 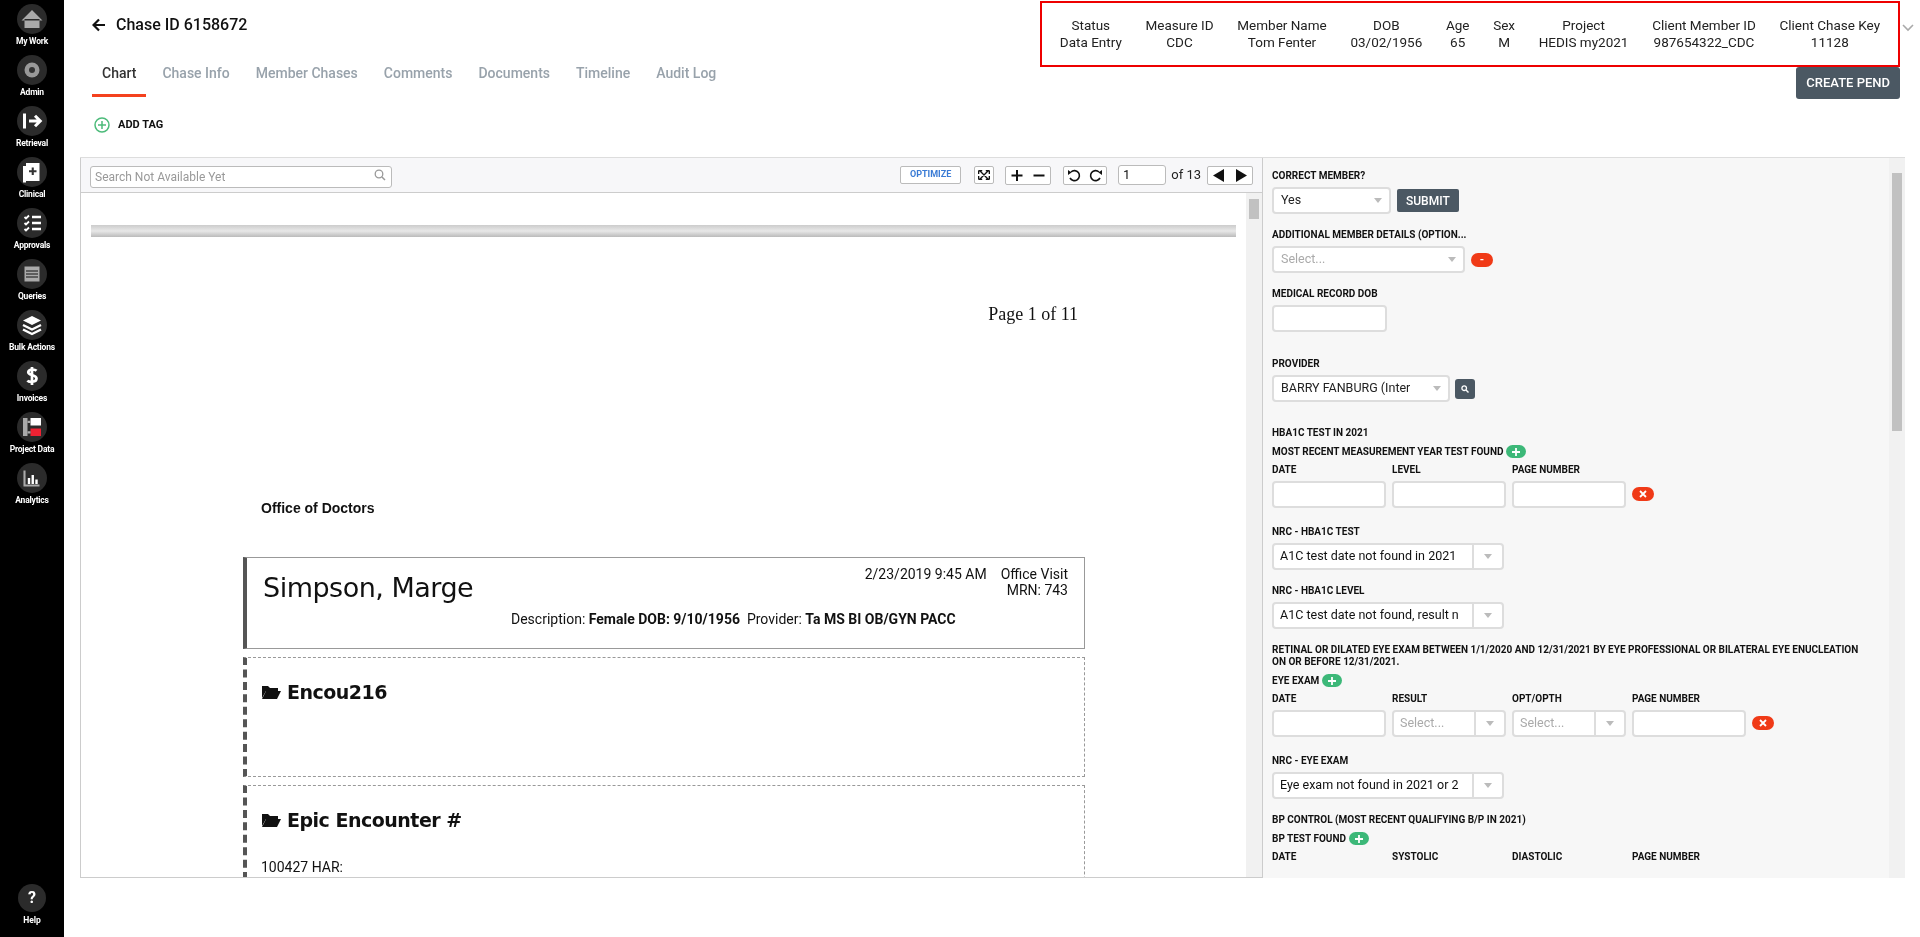 What do you see at coordinates (1848, 83) in the screenshot?
I see `create-pend-button: CREATE PEND` at bounding box center [1848, 83].